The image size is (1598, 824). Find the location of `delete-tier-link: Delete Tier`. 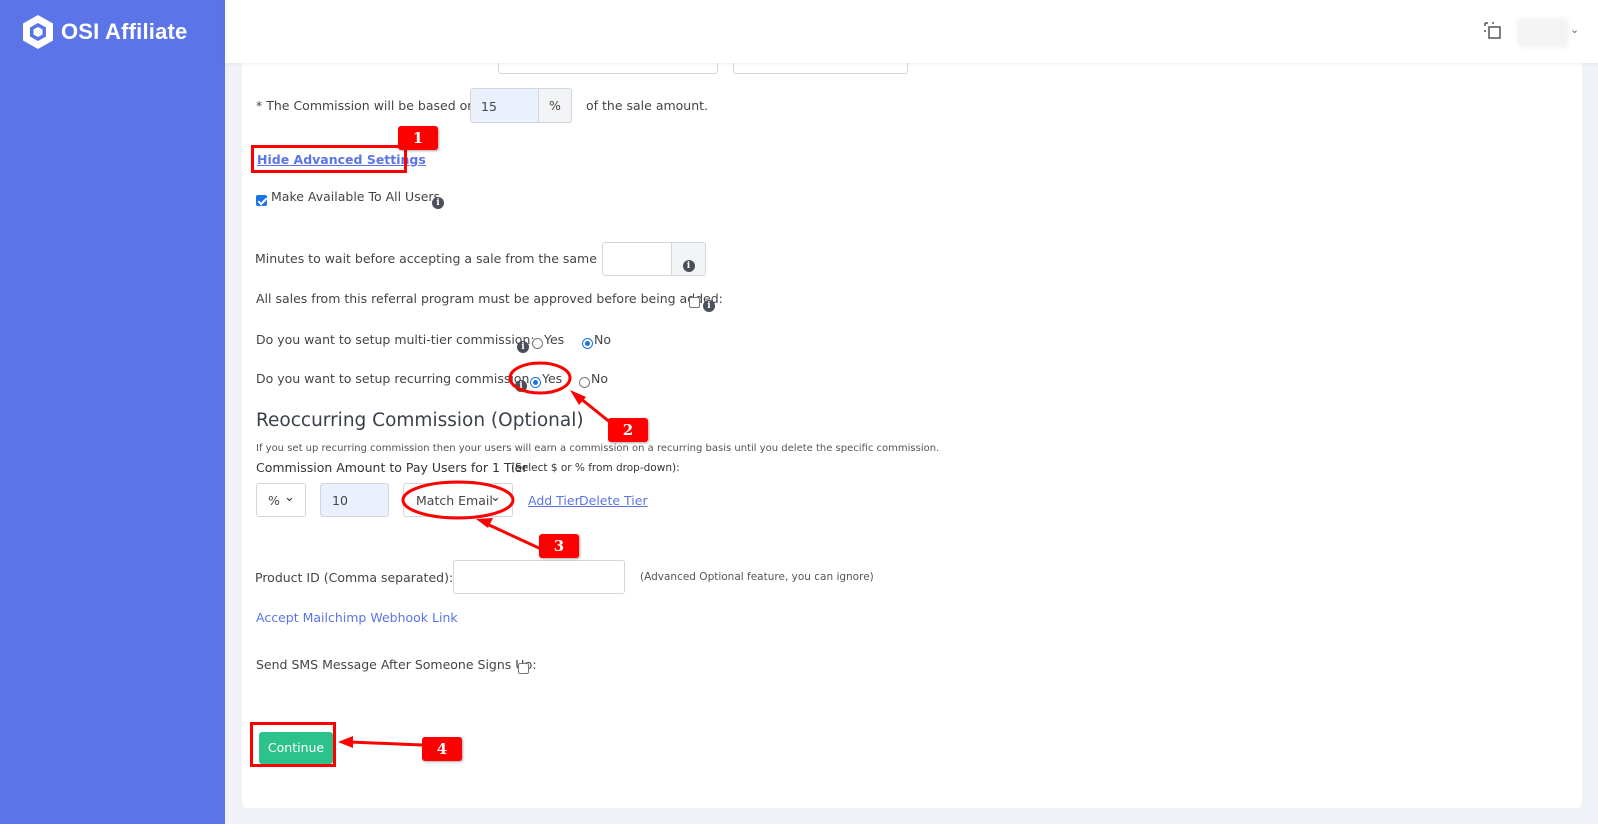

delete-tier-link: Delete Tier is located at coordinates (613, 500).